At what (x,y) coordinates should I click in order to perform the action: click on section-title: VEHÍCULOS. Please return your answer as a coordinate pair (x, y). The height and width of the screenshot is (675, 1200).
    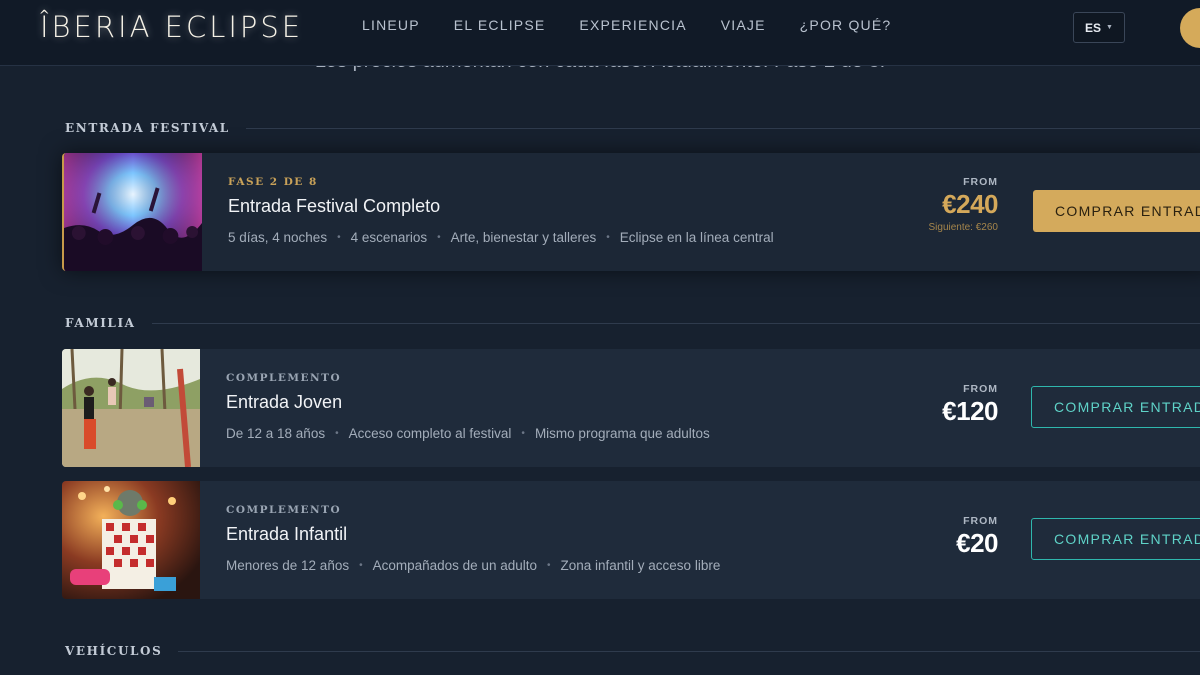
    Looking at the image, I should click on (114, 651).